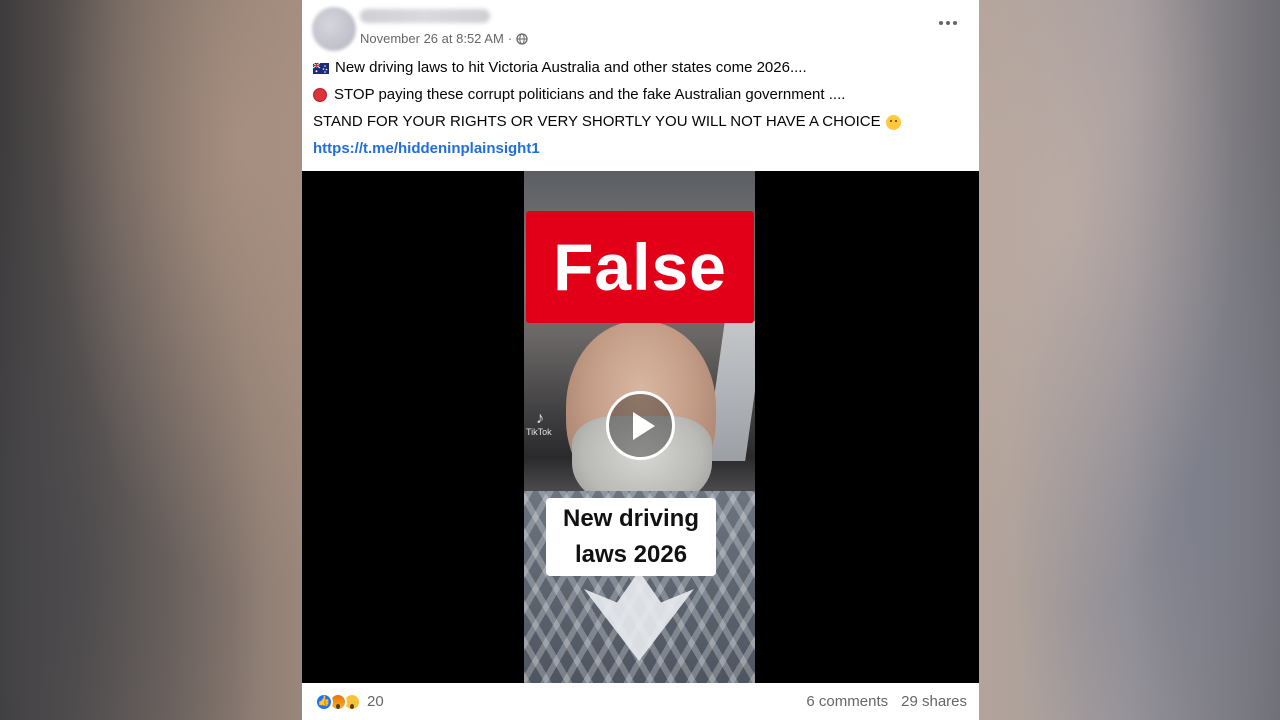 The width and height of the screenshot is (1280, 720). I want to click on face-emoji-icon, so click(893, 122).